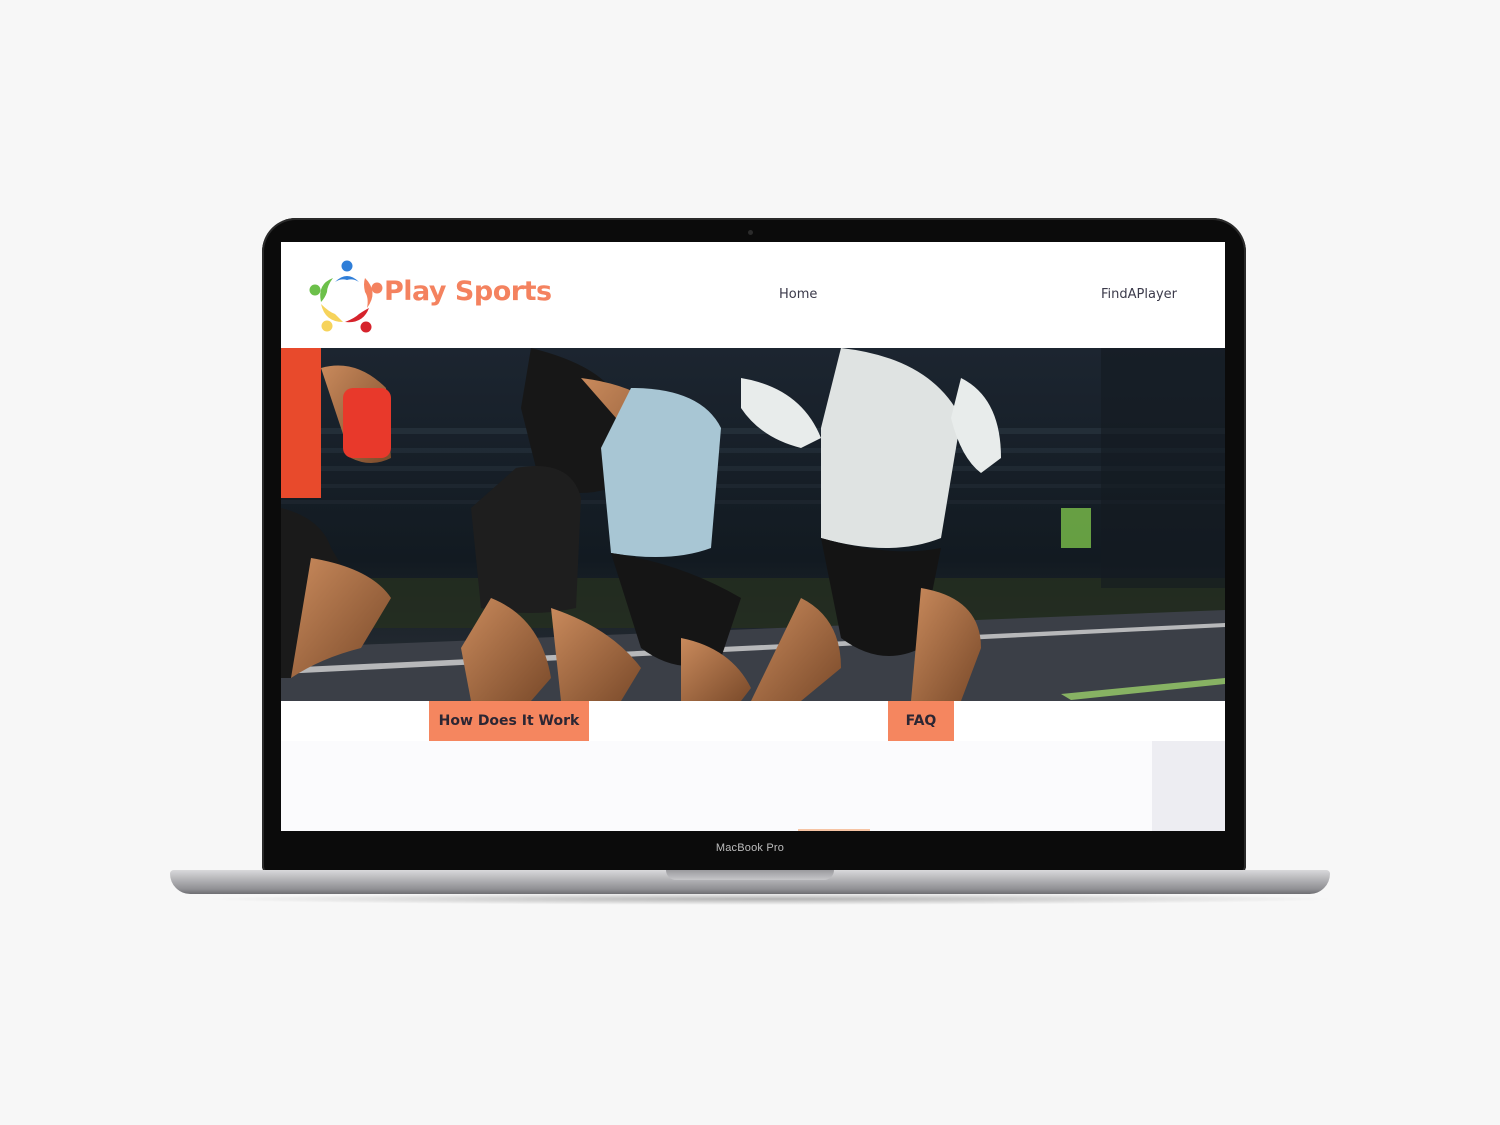  I want to click on side-panel-block, so click(1188, 786).